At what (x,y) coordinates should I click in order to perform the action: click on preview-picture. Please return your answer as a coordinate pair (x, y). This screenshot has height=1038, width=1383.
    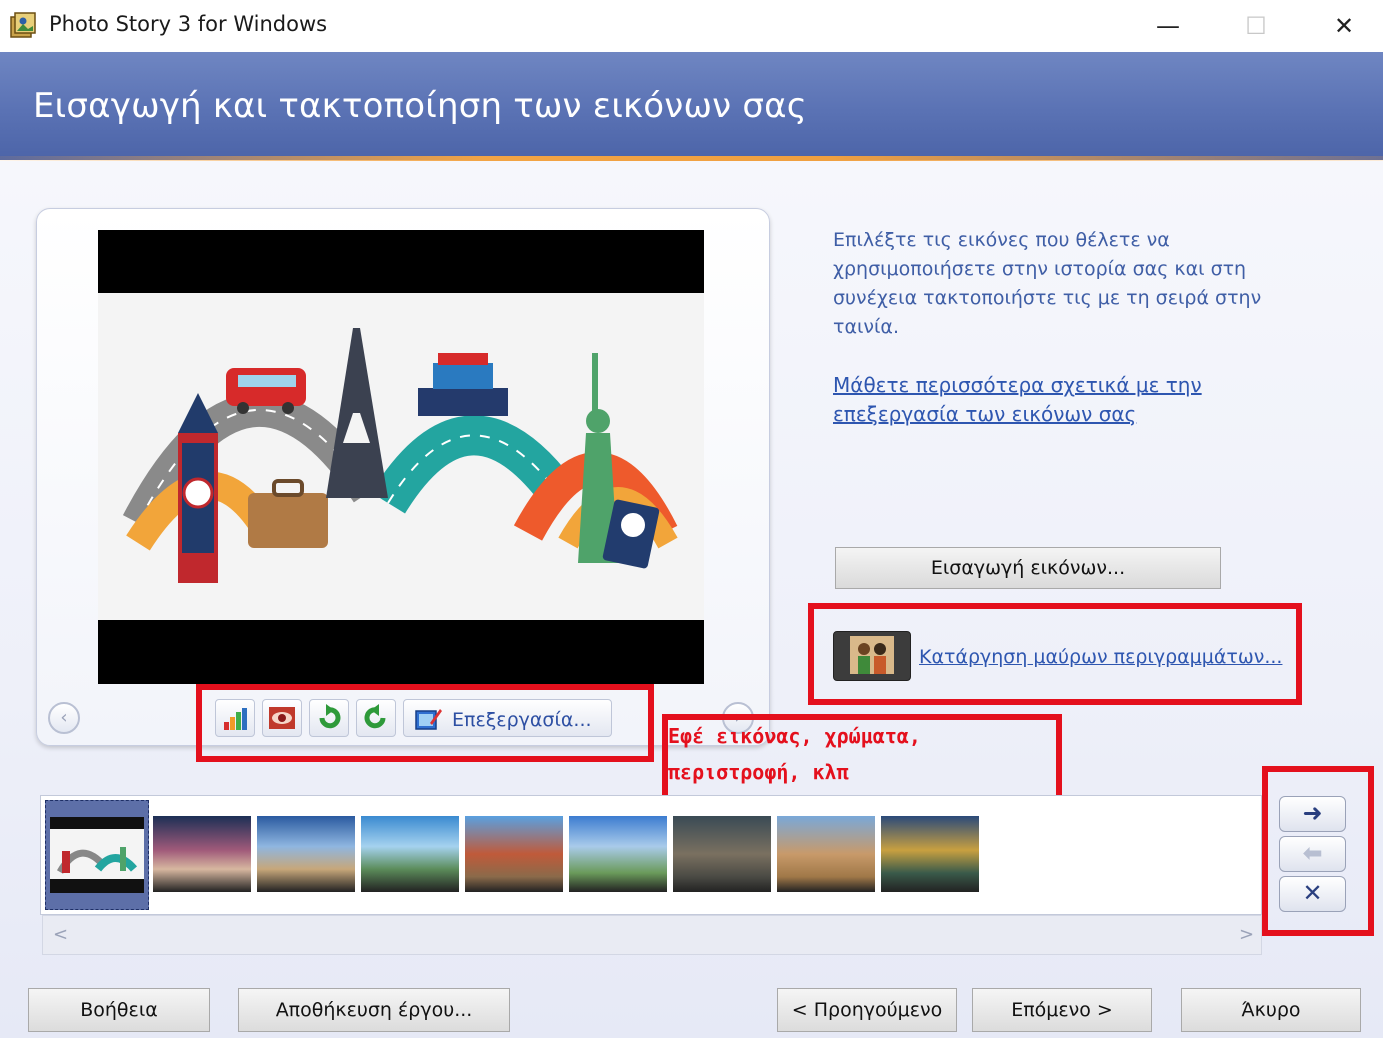
    Looking at the image, I should click on (401, 456).